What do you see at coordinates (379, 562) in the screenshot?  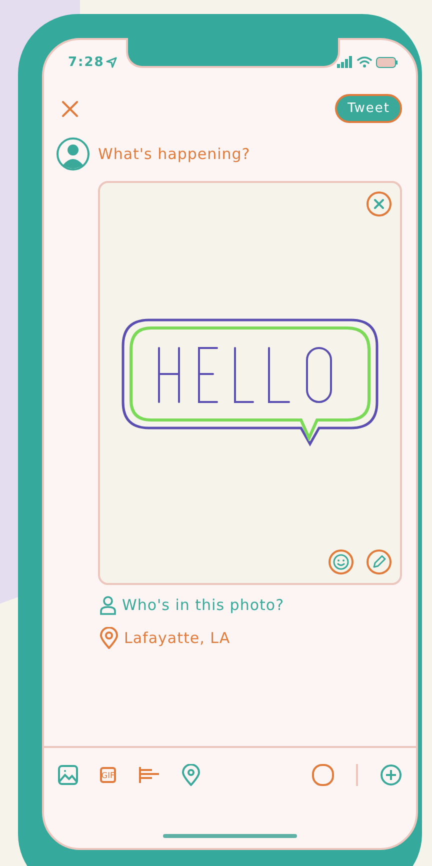 I see `pencil-icon` at bounding box center [379, 562].